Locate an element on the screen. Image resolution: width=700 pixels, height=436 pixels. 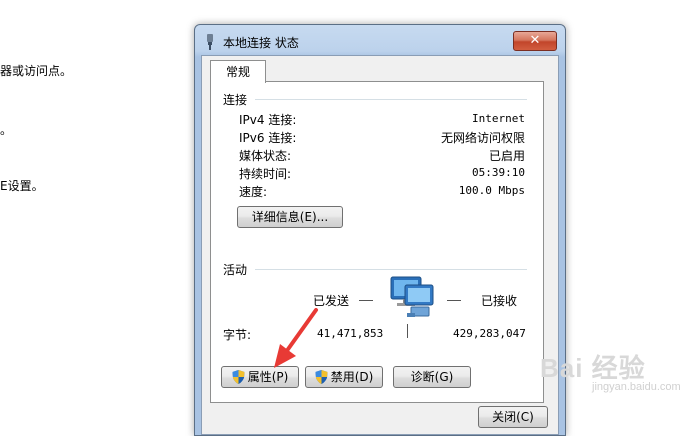
close-window-button: ✕ is located at coordinates (535, 41).